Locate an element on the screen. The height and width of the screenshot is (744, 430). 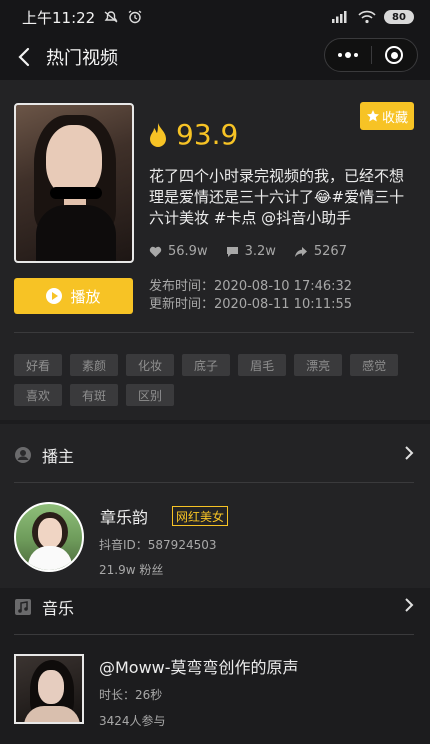
chevron-left-icon is located at coordinates (24, 57).